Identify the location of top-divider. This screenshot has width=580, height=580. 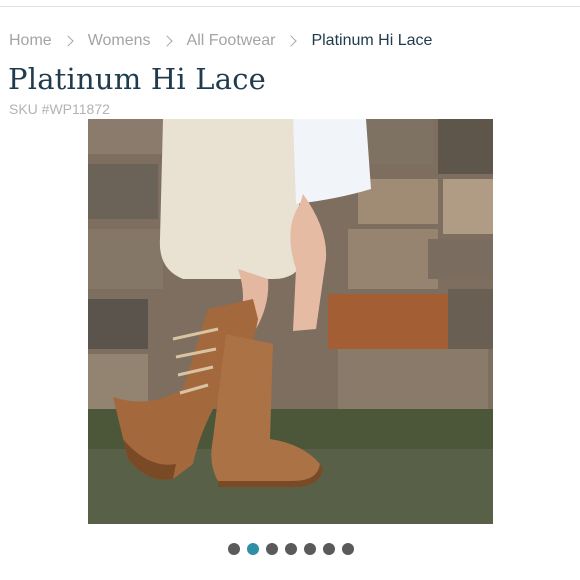
(290, 6).